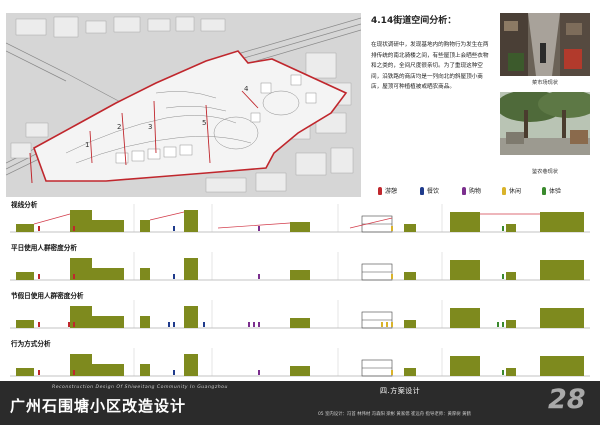  What do you see at coordinates (475, 191) in the screenshot?
I see `legend-label: 购物` at bounding box center [475, 191].